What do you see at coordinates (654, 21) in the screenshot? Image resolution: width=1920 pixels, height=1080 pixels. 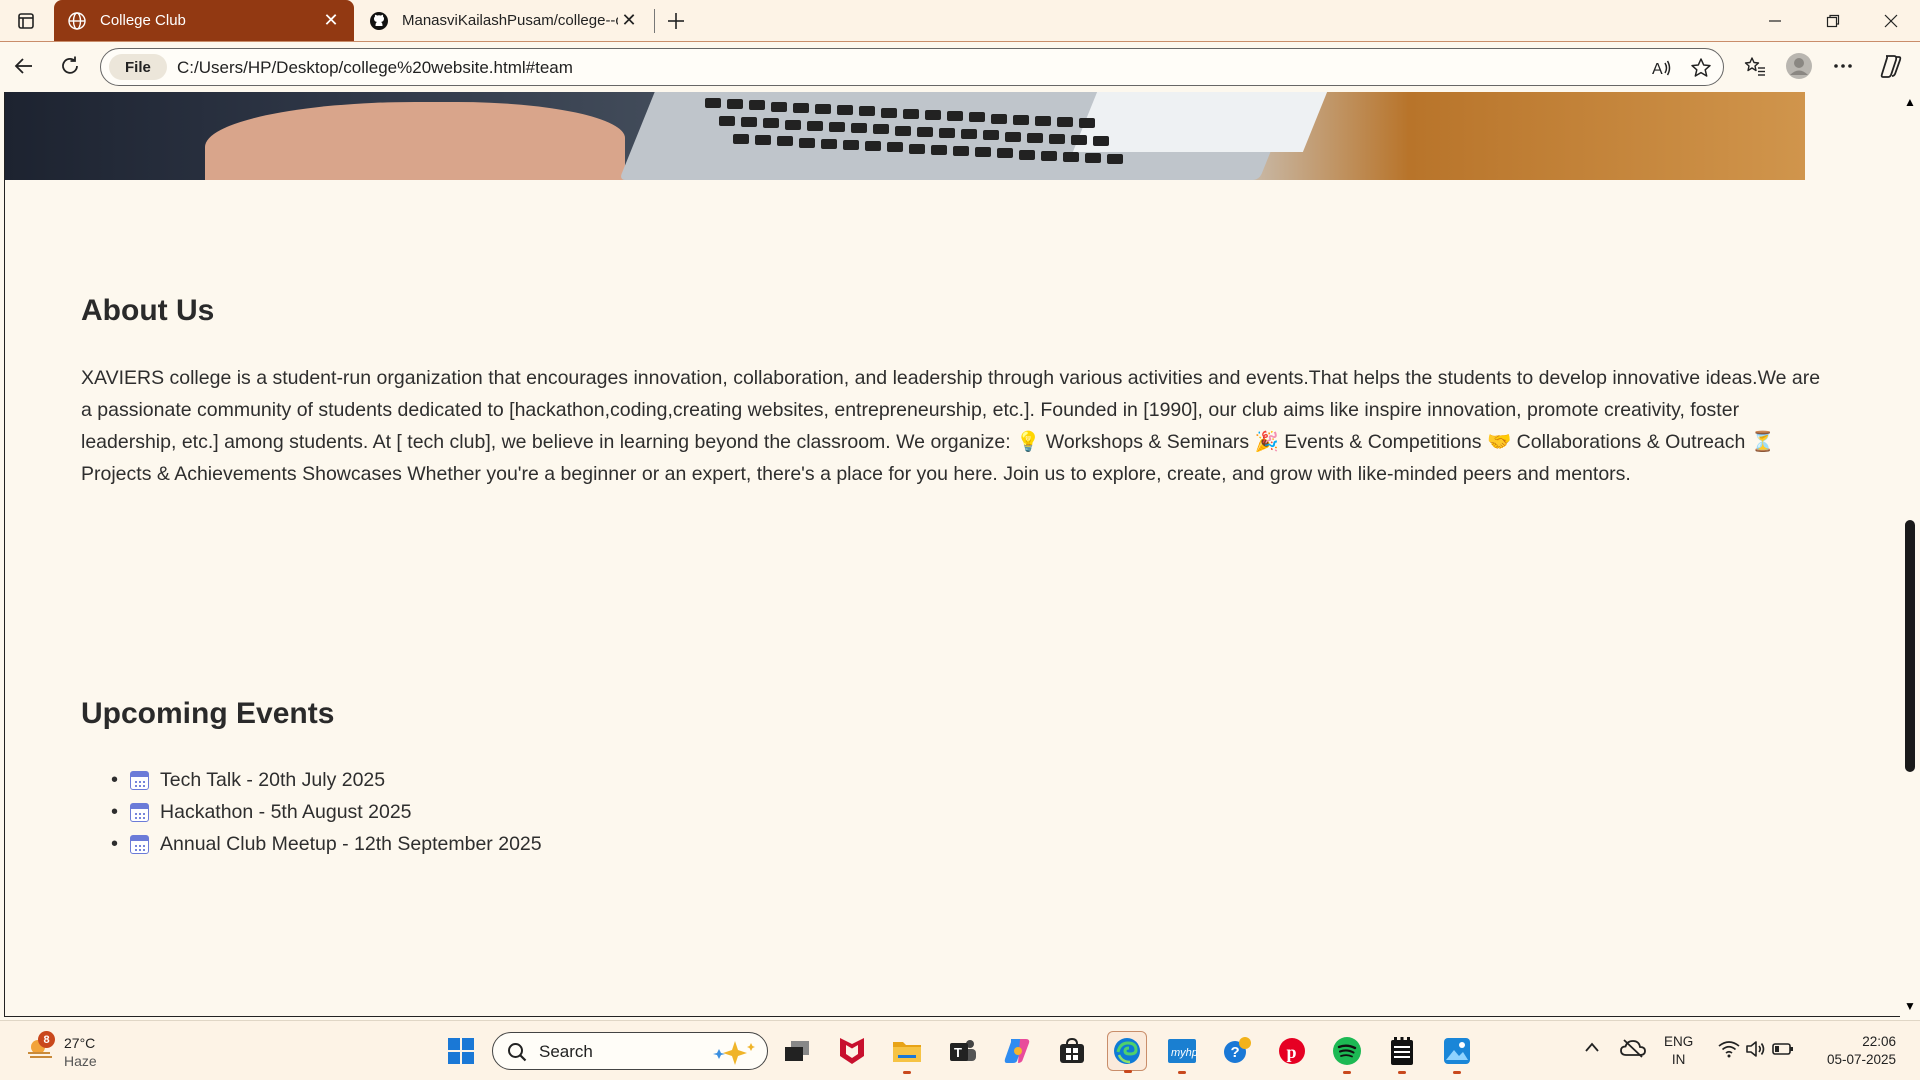 I see `tab-separator` at bounding box center [654, 21].